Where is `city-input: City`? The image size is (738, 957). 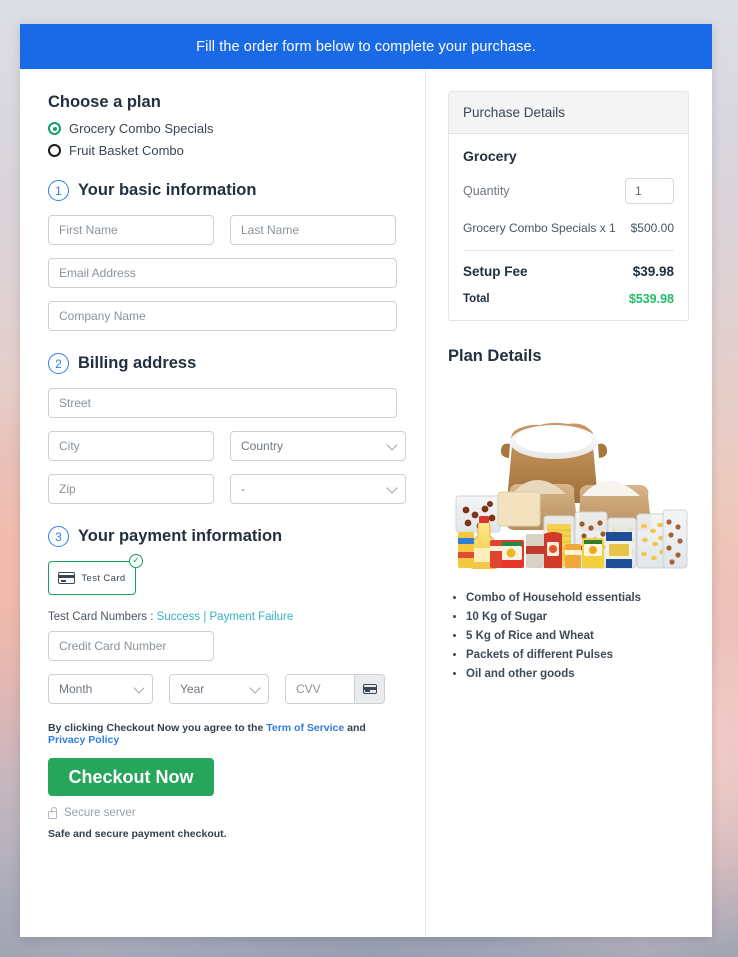
city-input: City is located at coordinates (131, 446).